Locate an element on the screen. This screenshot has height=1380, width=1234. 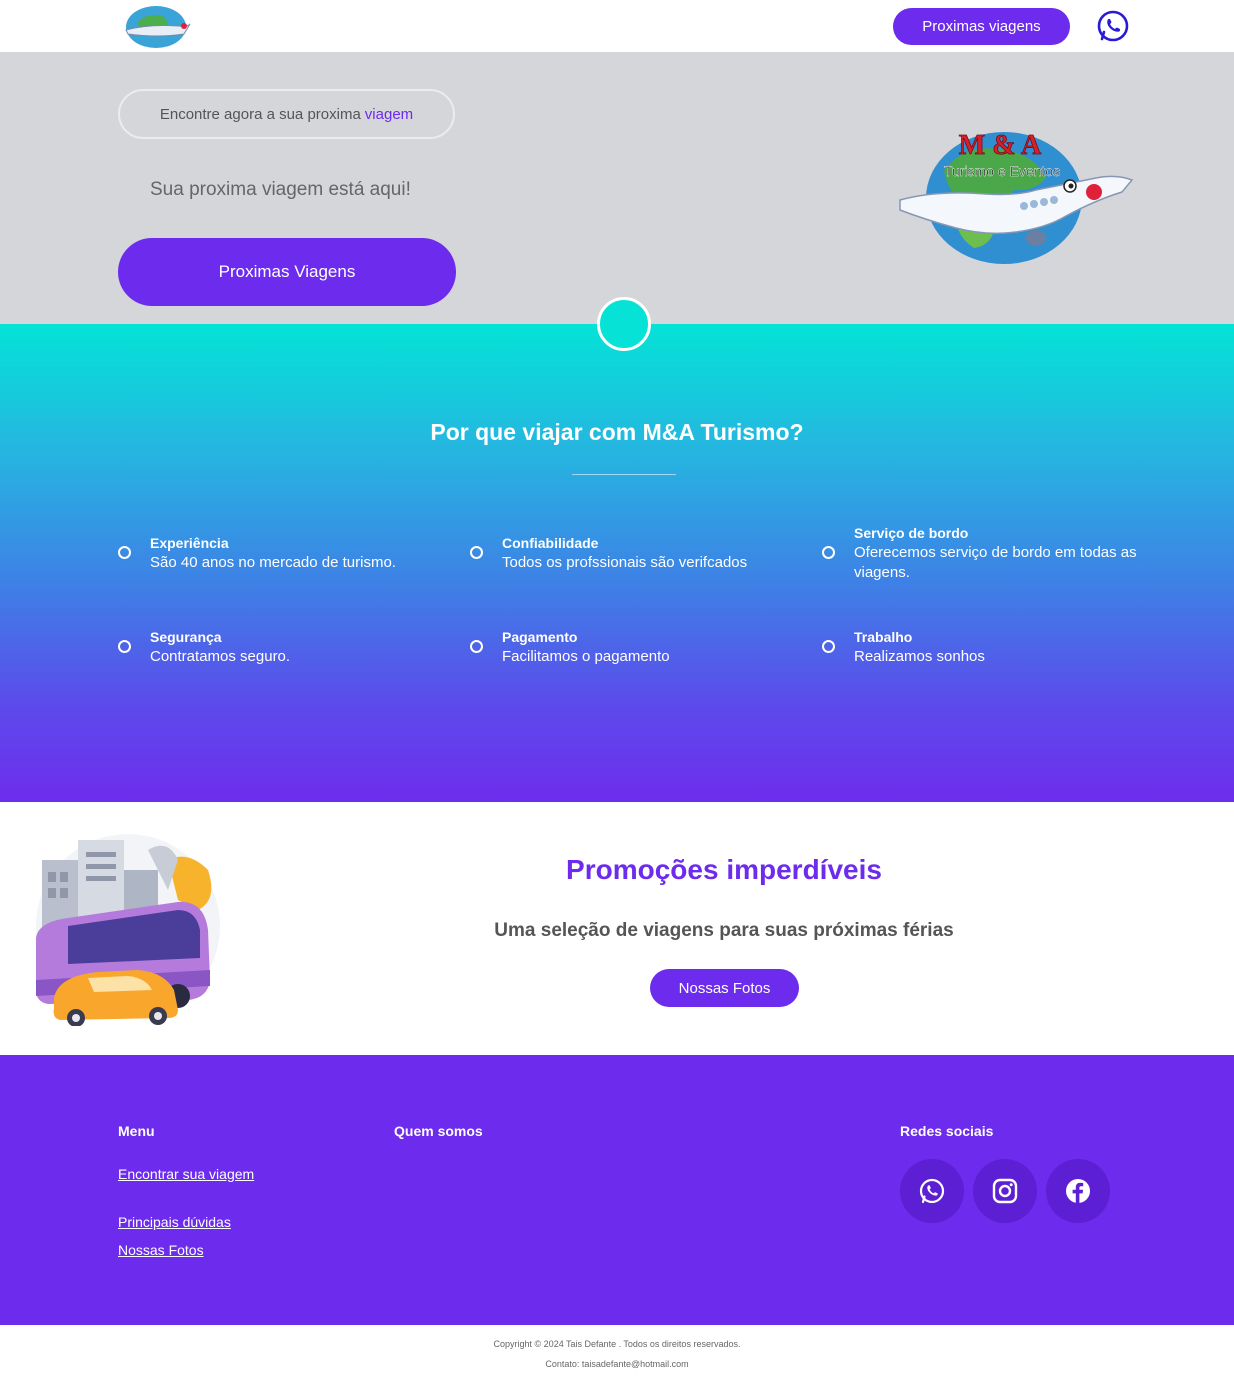
footer-link-principais-duvidas: Principais dúvidas is located at coordinates (174, 1222).